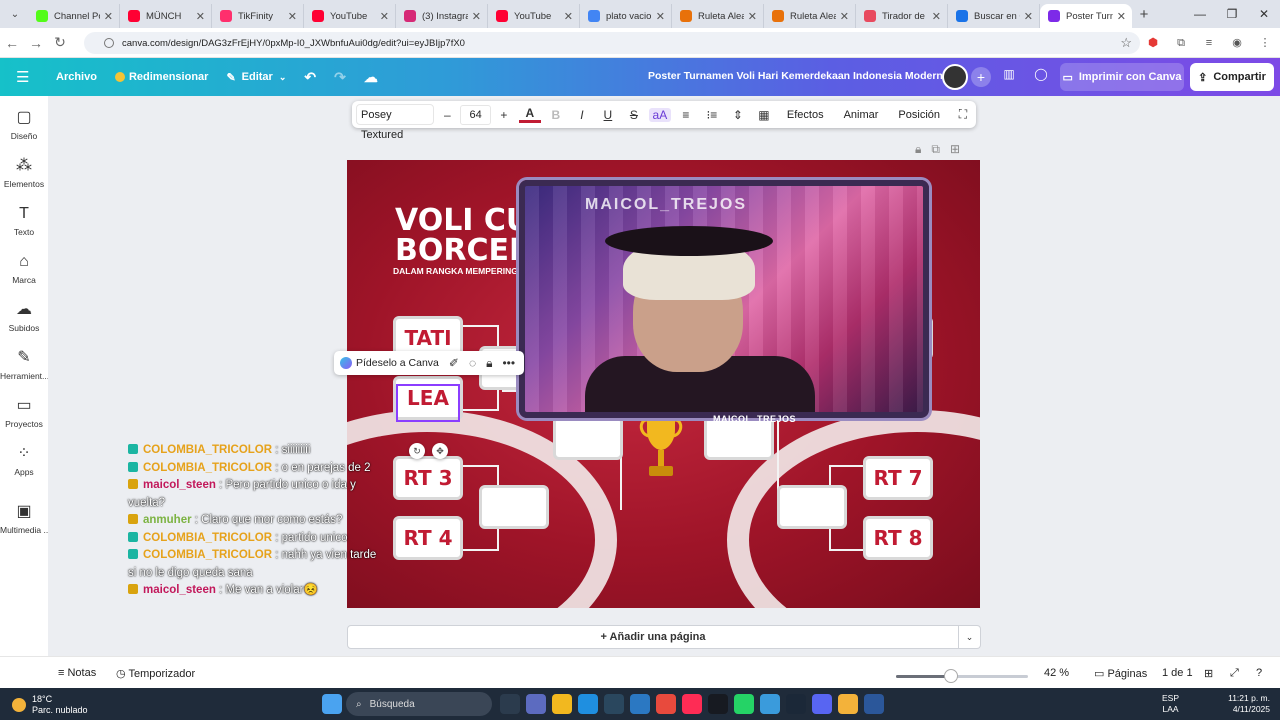 This screenshot has width=1280, height=720. Describe the element at coordinates (454, 363) in the screenshot. I see `magic-edit-icon: ✐` at that location.